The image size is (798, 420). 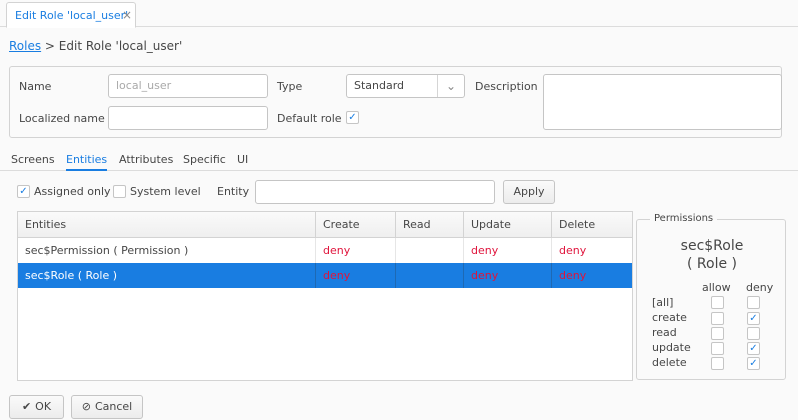 I want to click on assigned-only-label: Assigned only, so click(x=72, y=191).